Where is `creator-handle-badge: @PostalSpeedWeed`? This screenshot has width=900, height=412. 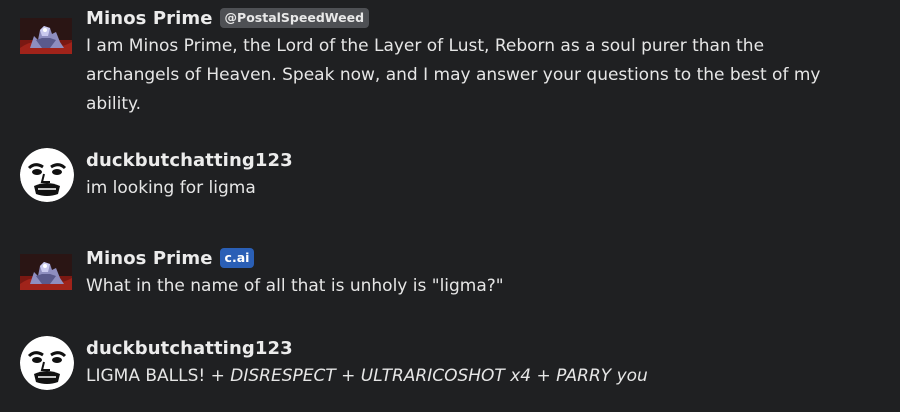 creator-handle-badge: @PostalSpeedWeed is located at coordinates (294, 18).